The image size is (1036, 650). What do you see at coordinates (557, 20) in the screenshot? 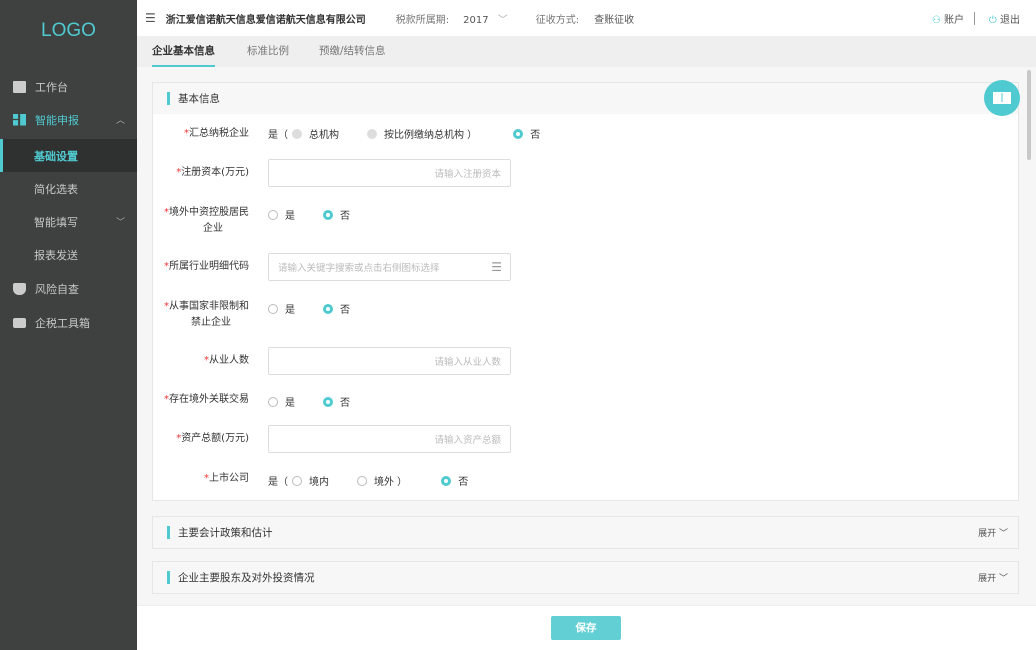
I see `method-label: 征收方式:` at bounding box center [557, 20].